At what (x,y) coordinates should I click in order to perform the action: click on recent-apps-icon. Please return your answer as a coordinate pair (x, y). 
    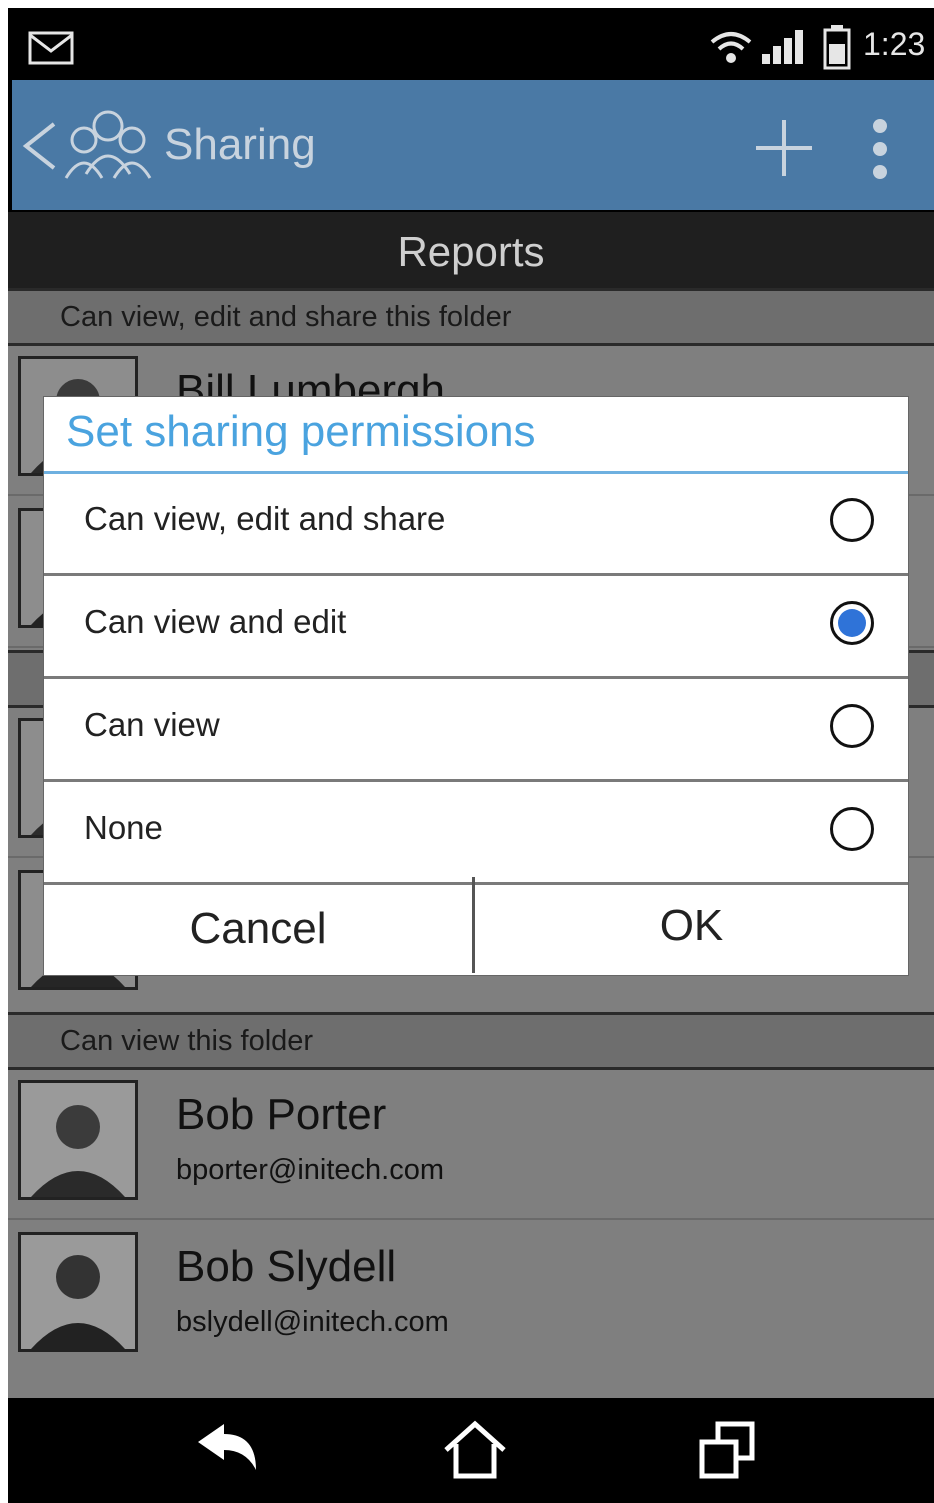
    Looking at the image, I should click on (727, 1453).